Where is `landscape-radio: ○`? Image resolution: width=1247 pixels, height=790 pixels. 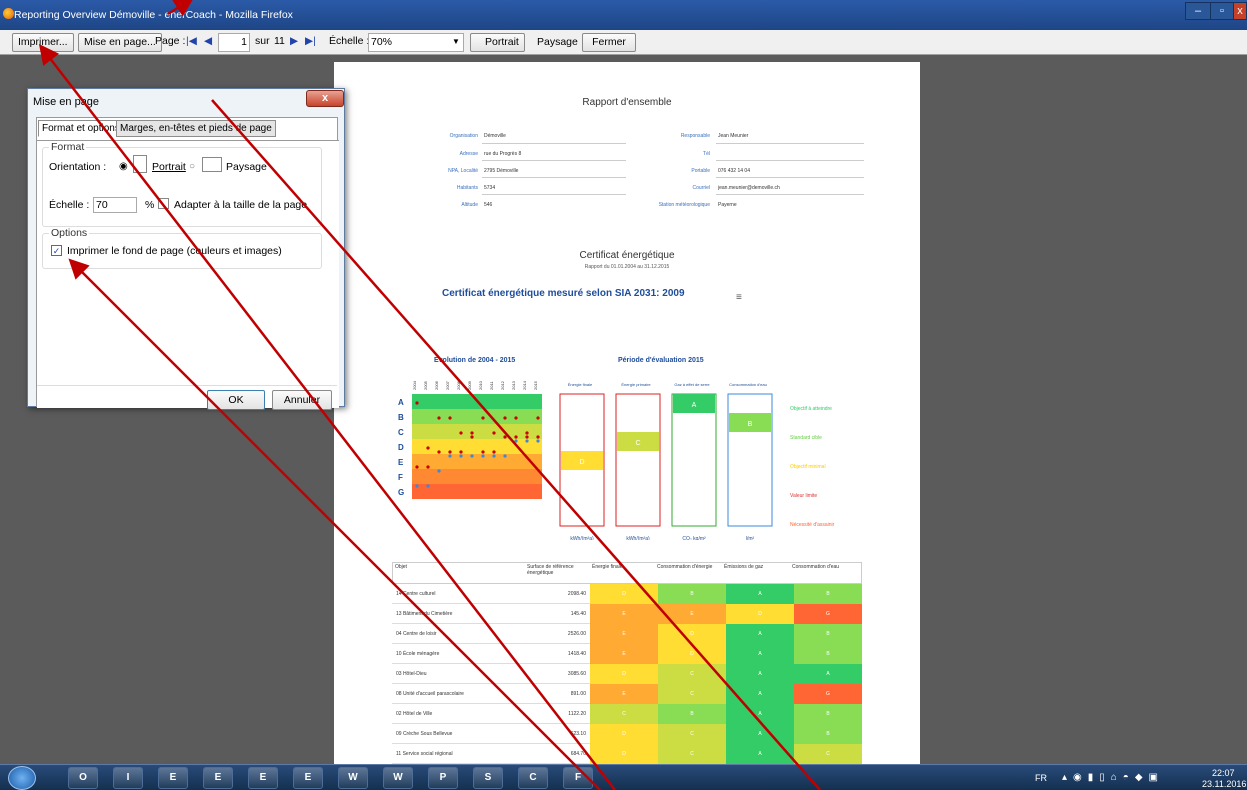
landscape-radio: ○ is located at coordinates (192, 166).